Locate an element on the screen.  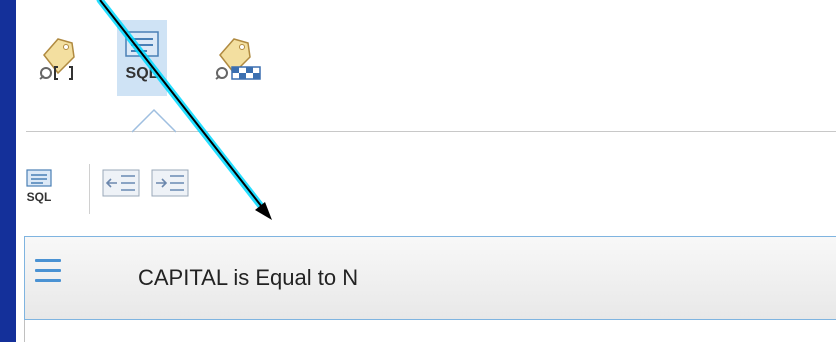
indent-right-button is located at coordinates (170, 185).